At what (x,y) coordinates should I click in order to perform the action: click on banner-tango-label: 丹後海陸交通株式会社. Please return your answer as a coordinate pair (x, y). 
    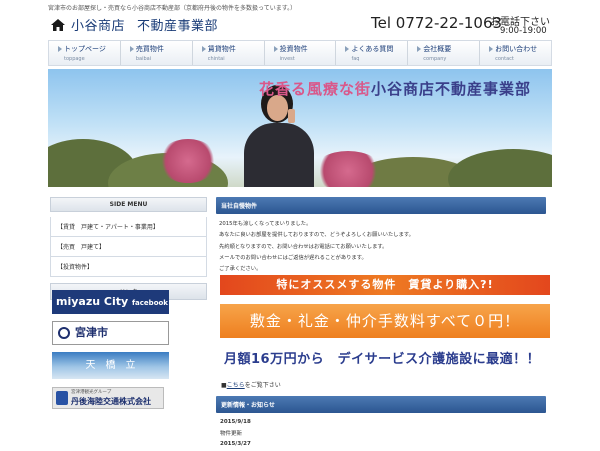
    Looking at the image, I should click on (111, 401).